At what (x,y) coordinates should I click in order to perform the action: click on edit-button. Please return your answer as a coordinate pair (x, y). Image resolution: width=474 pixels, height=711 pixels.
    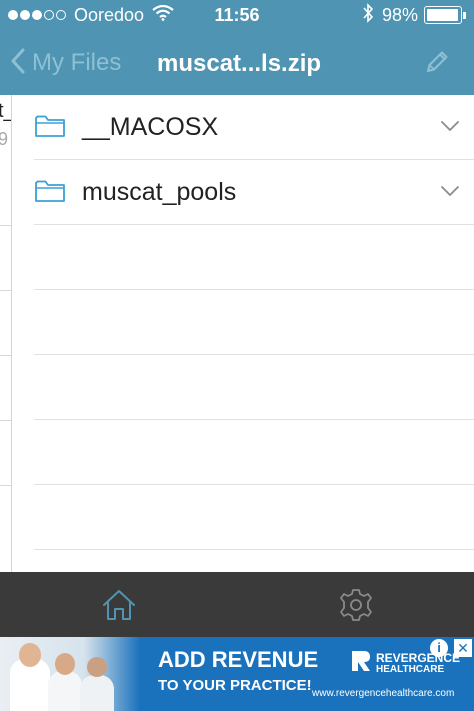
    Looking at the image, I should click on (437, 64).